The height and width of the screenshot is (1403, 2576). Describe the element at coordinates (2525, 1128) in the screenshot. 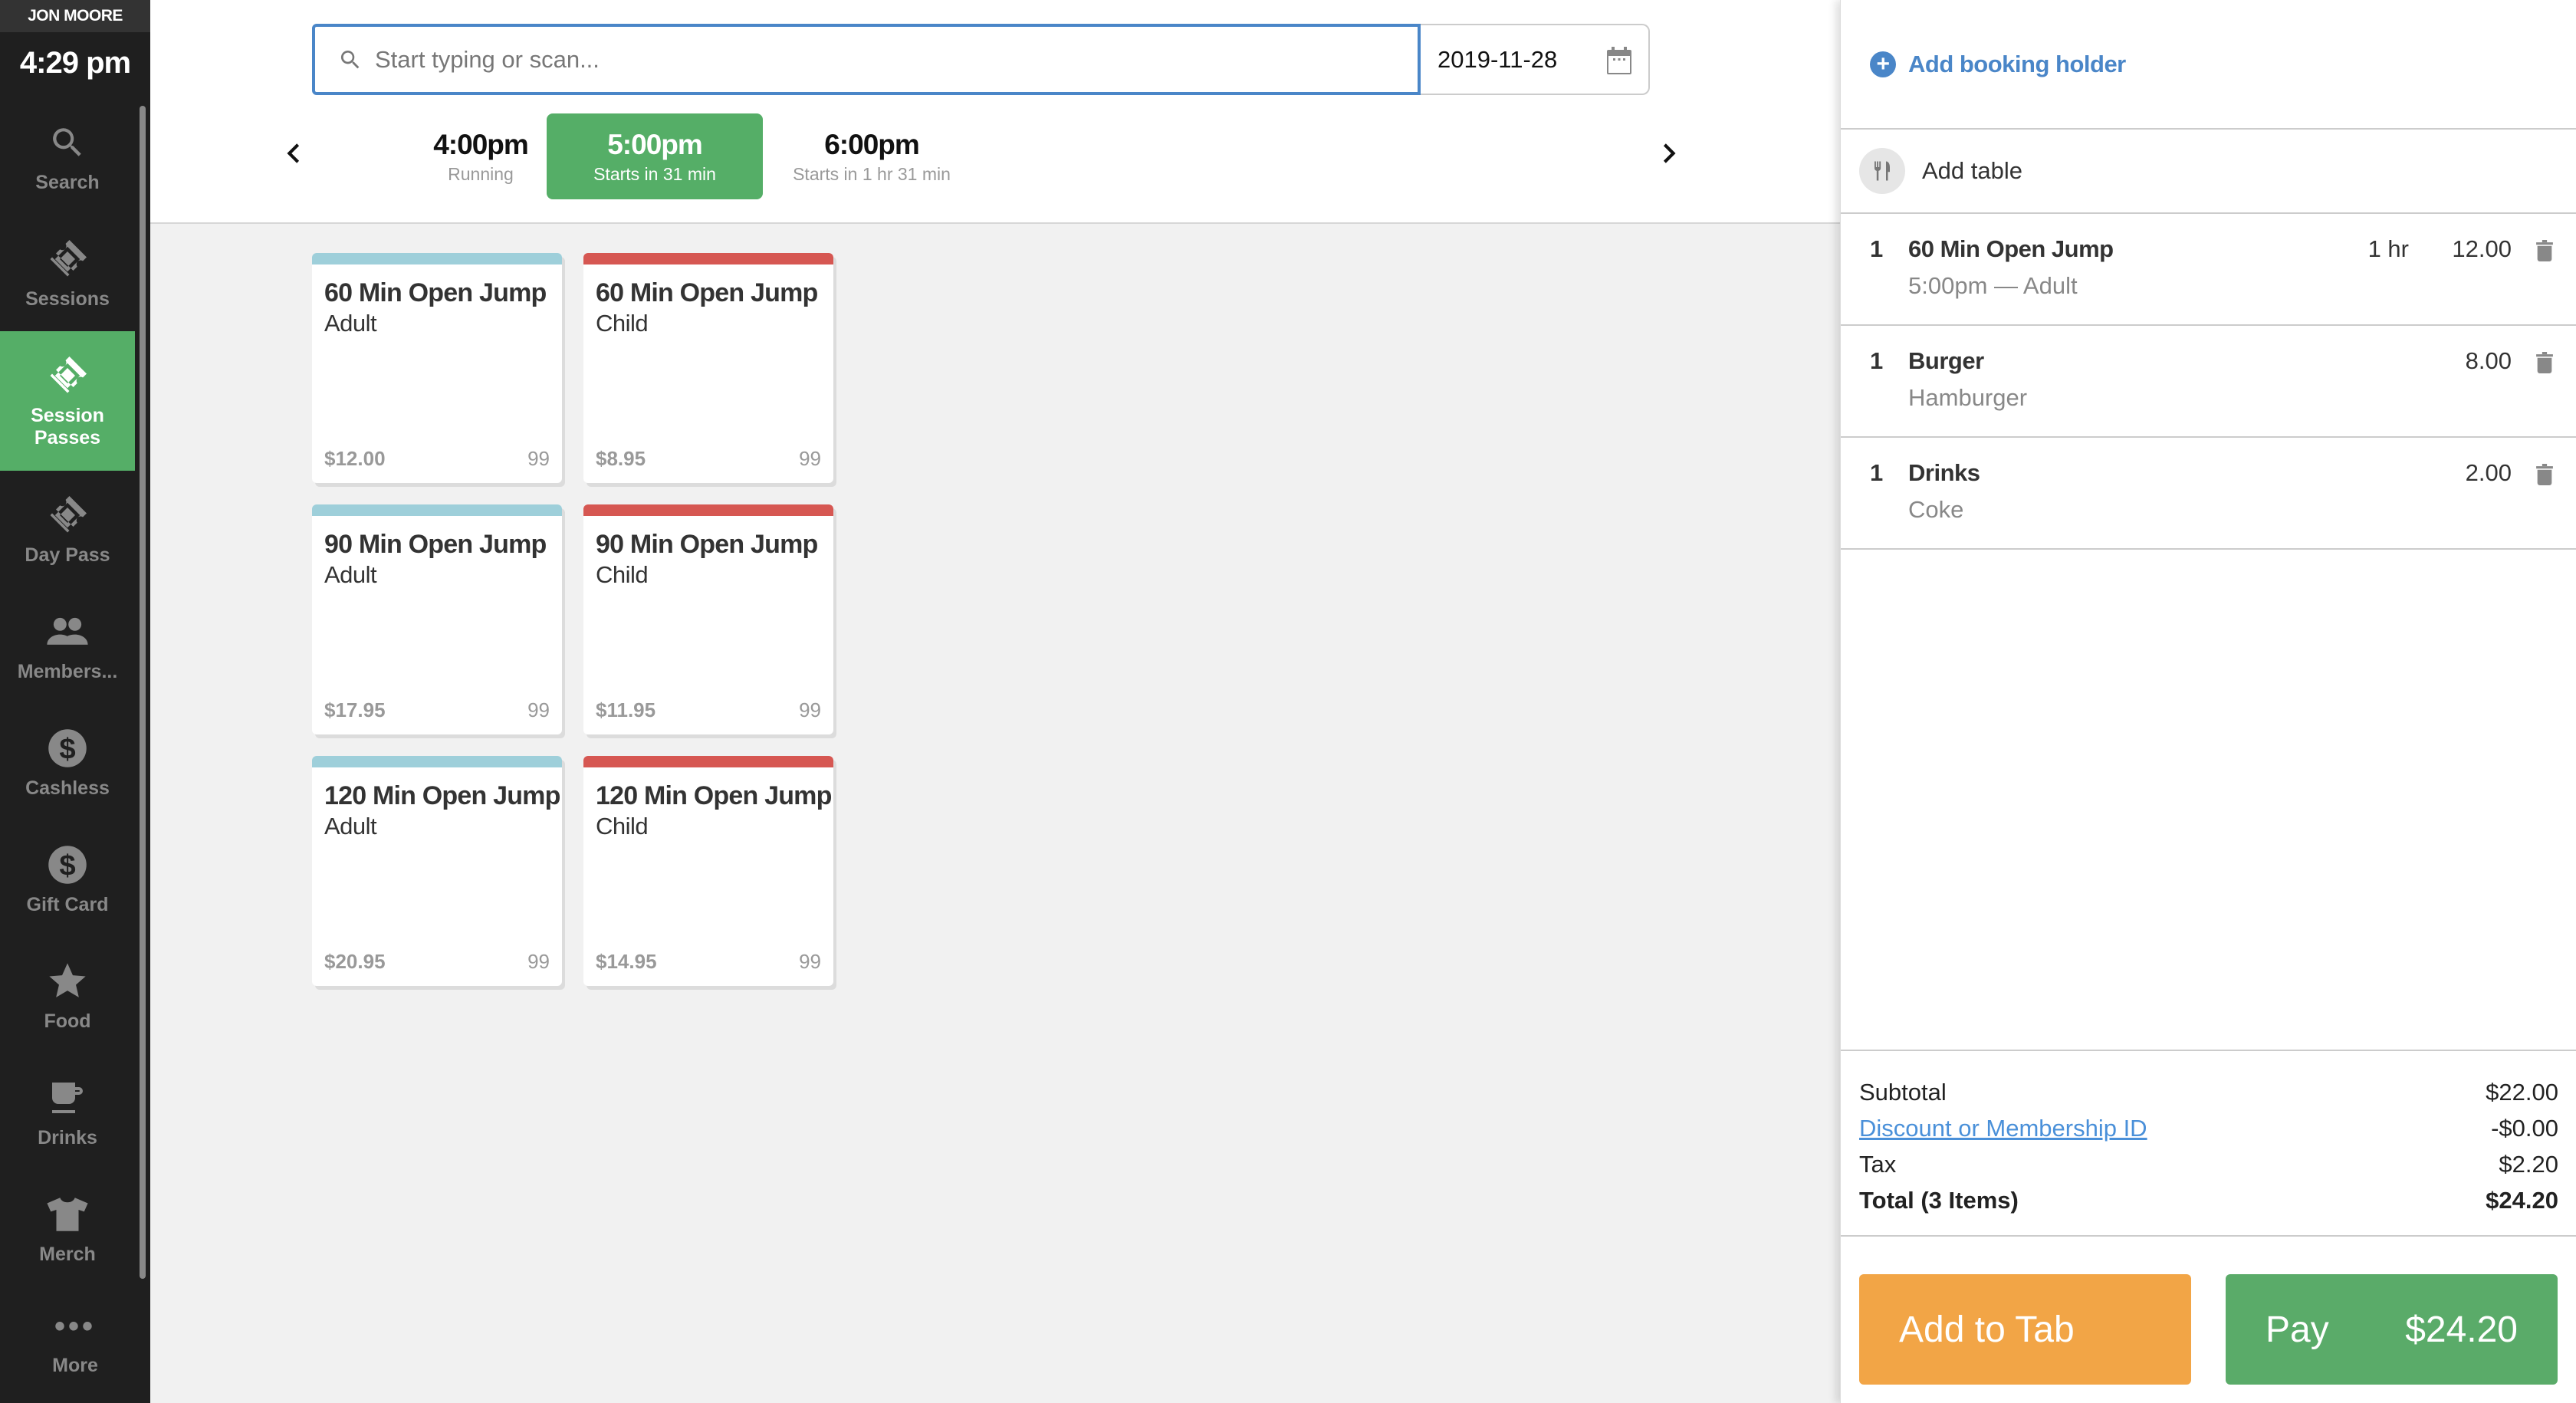

I see `discount-value: -$0.00` at that location.